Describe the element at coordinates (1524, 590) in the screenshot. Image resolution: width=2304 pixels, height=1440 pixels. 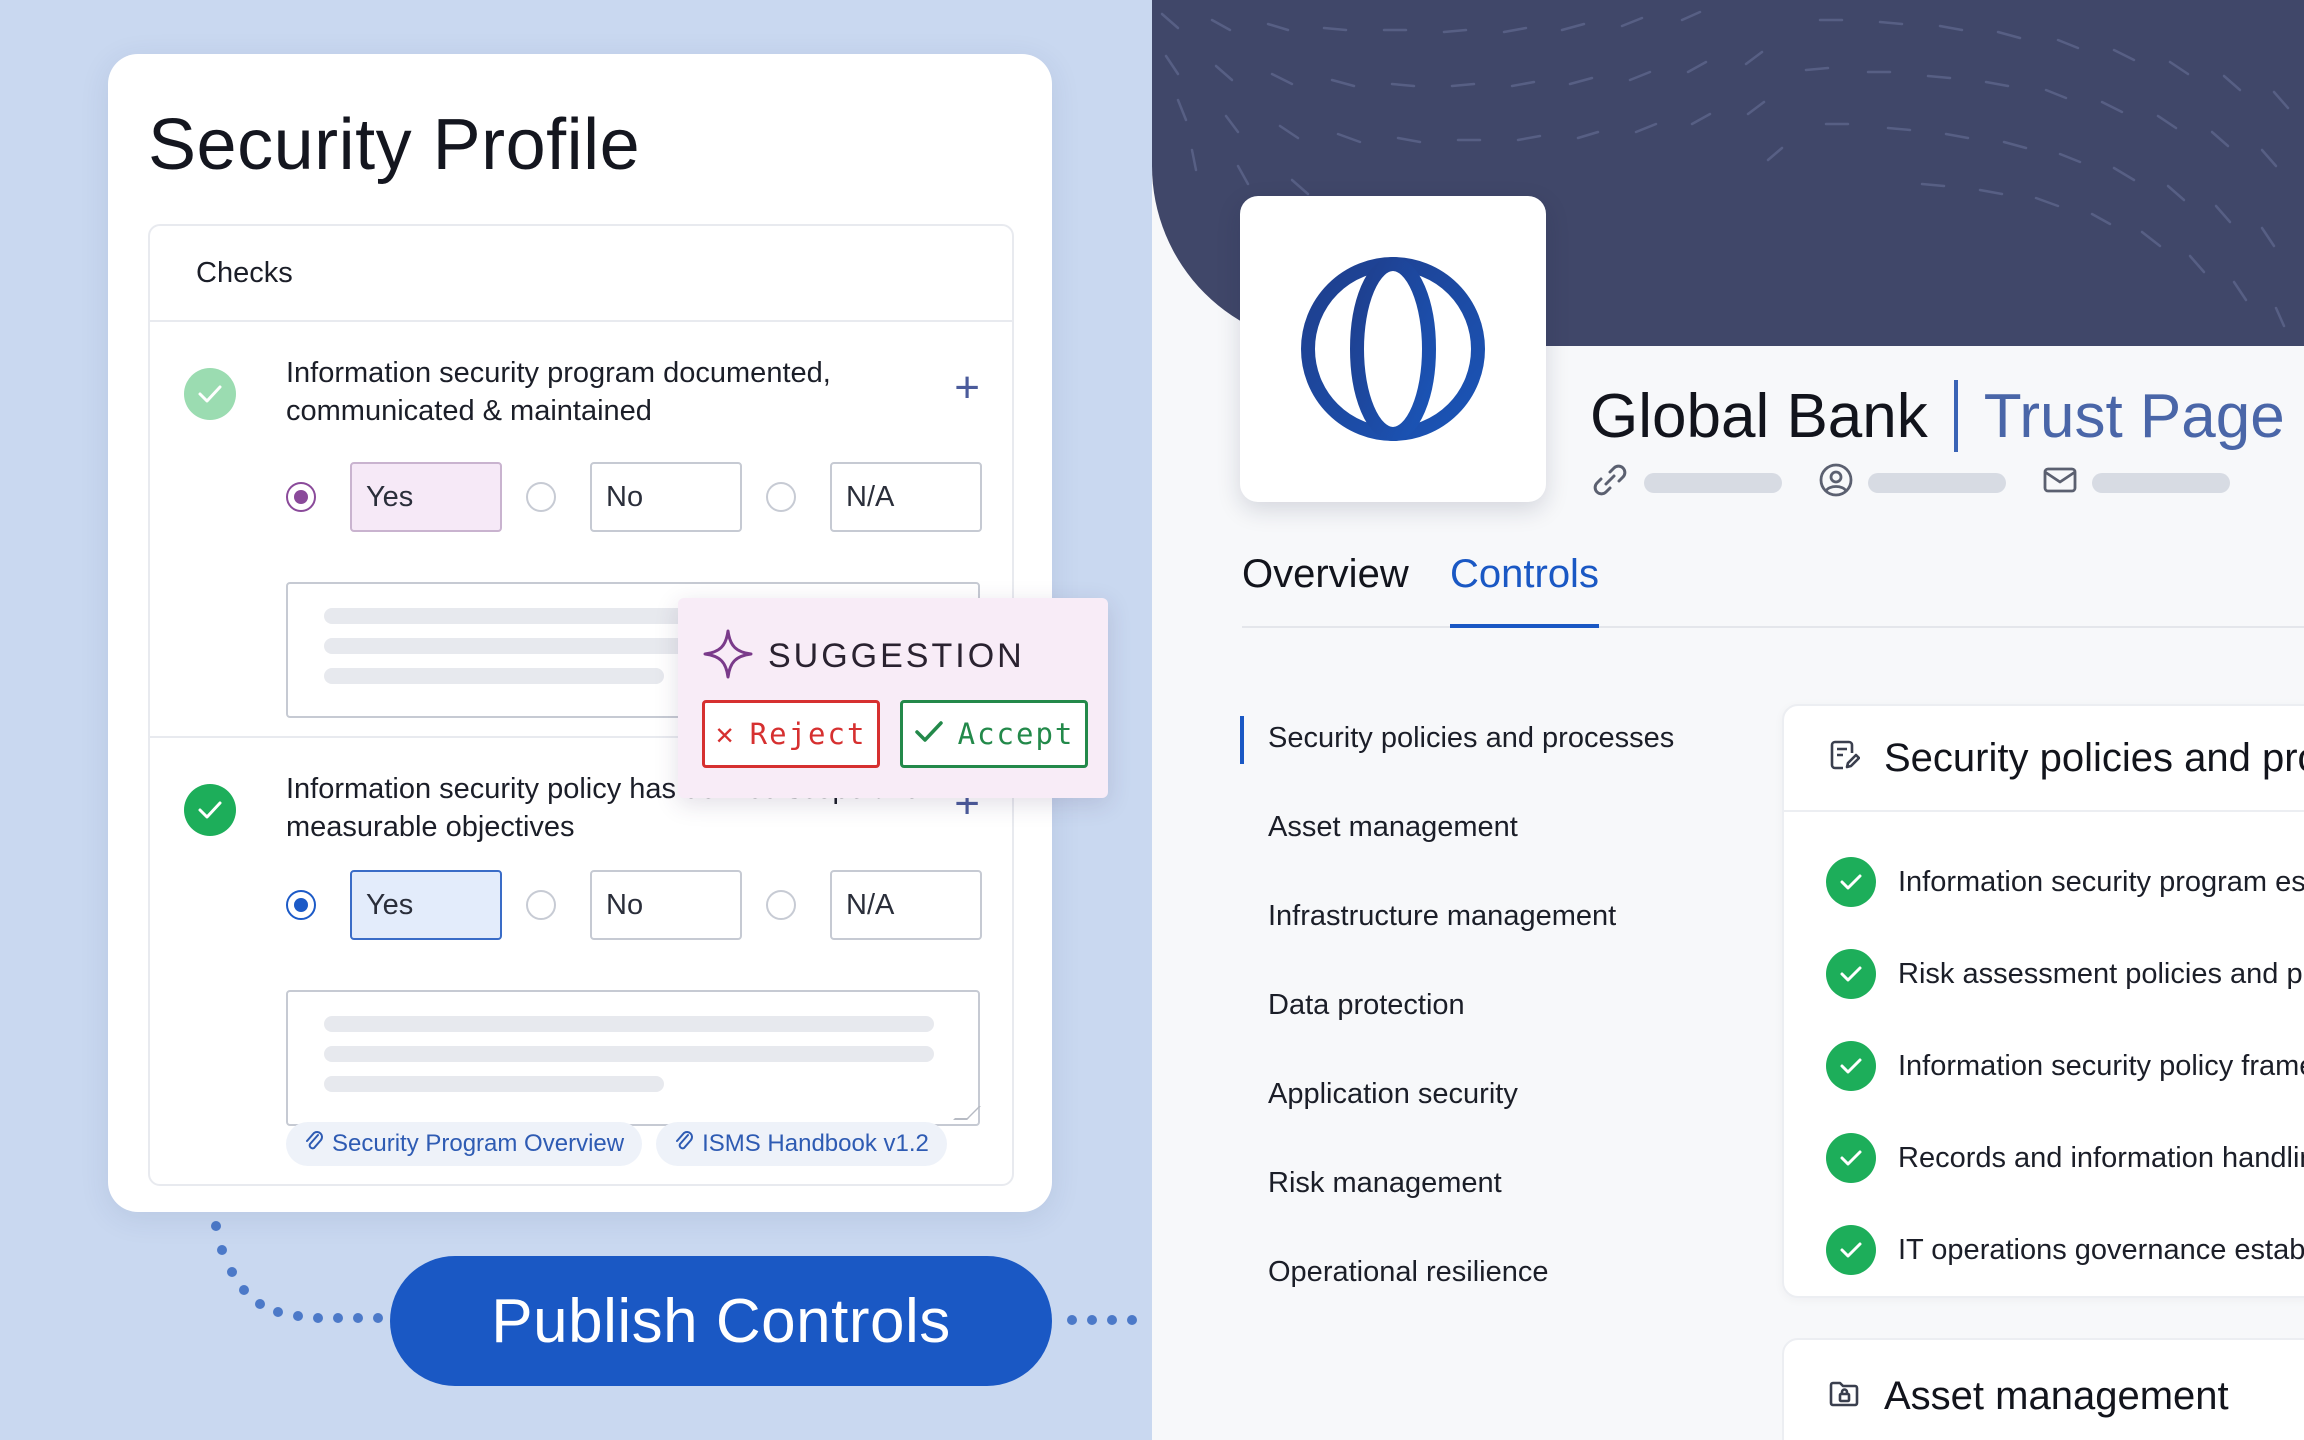
I see `tab-controls: Controls` at that location.